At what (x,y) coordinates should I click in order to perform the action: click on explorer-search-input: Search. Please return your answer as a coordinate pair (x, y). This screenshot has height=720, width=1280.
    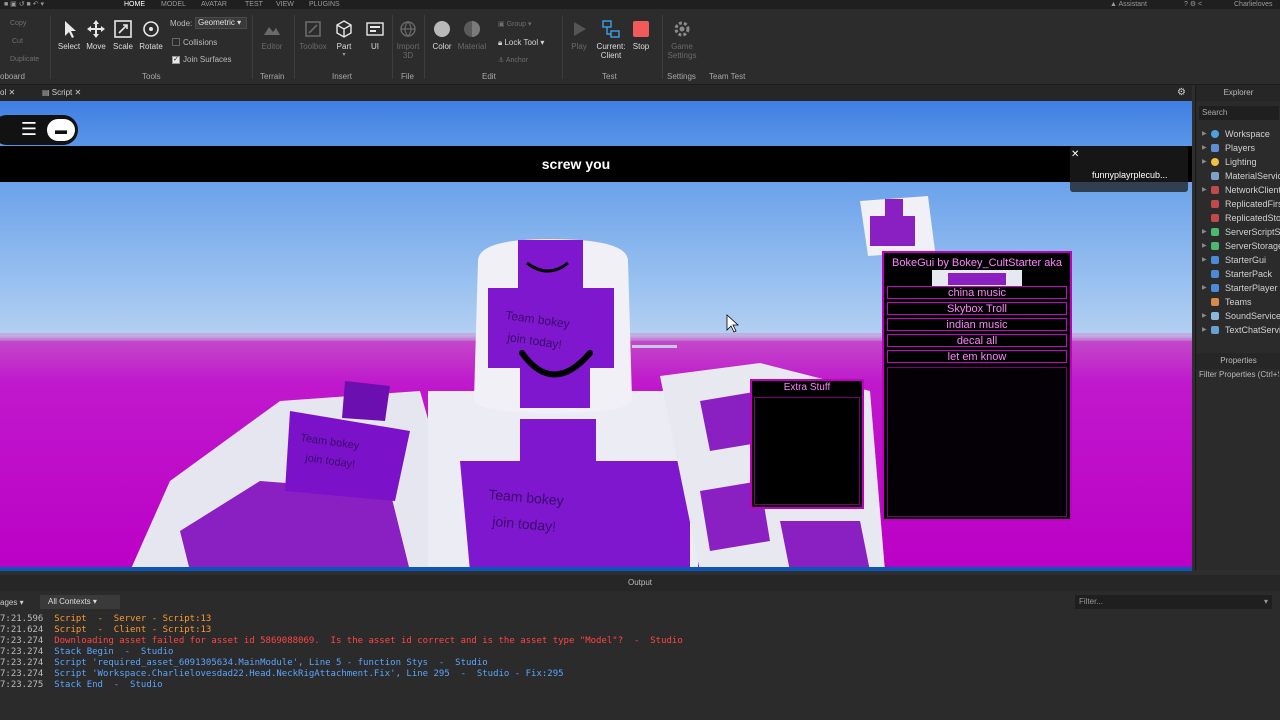
    Looking at the image, I should click on (1239, 113).